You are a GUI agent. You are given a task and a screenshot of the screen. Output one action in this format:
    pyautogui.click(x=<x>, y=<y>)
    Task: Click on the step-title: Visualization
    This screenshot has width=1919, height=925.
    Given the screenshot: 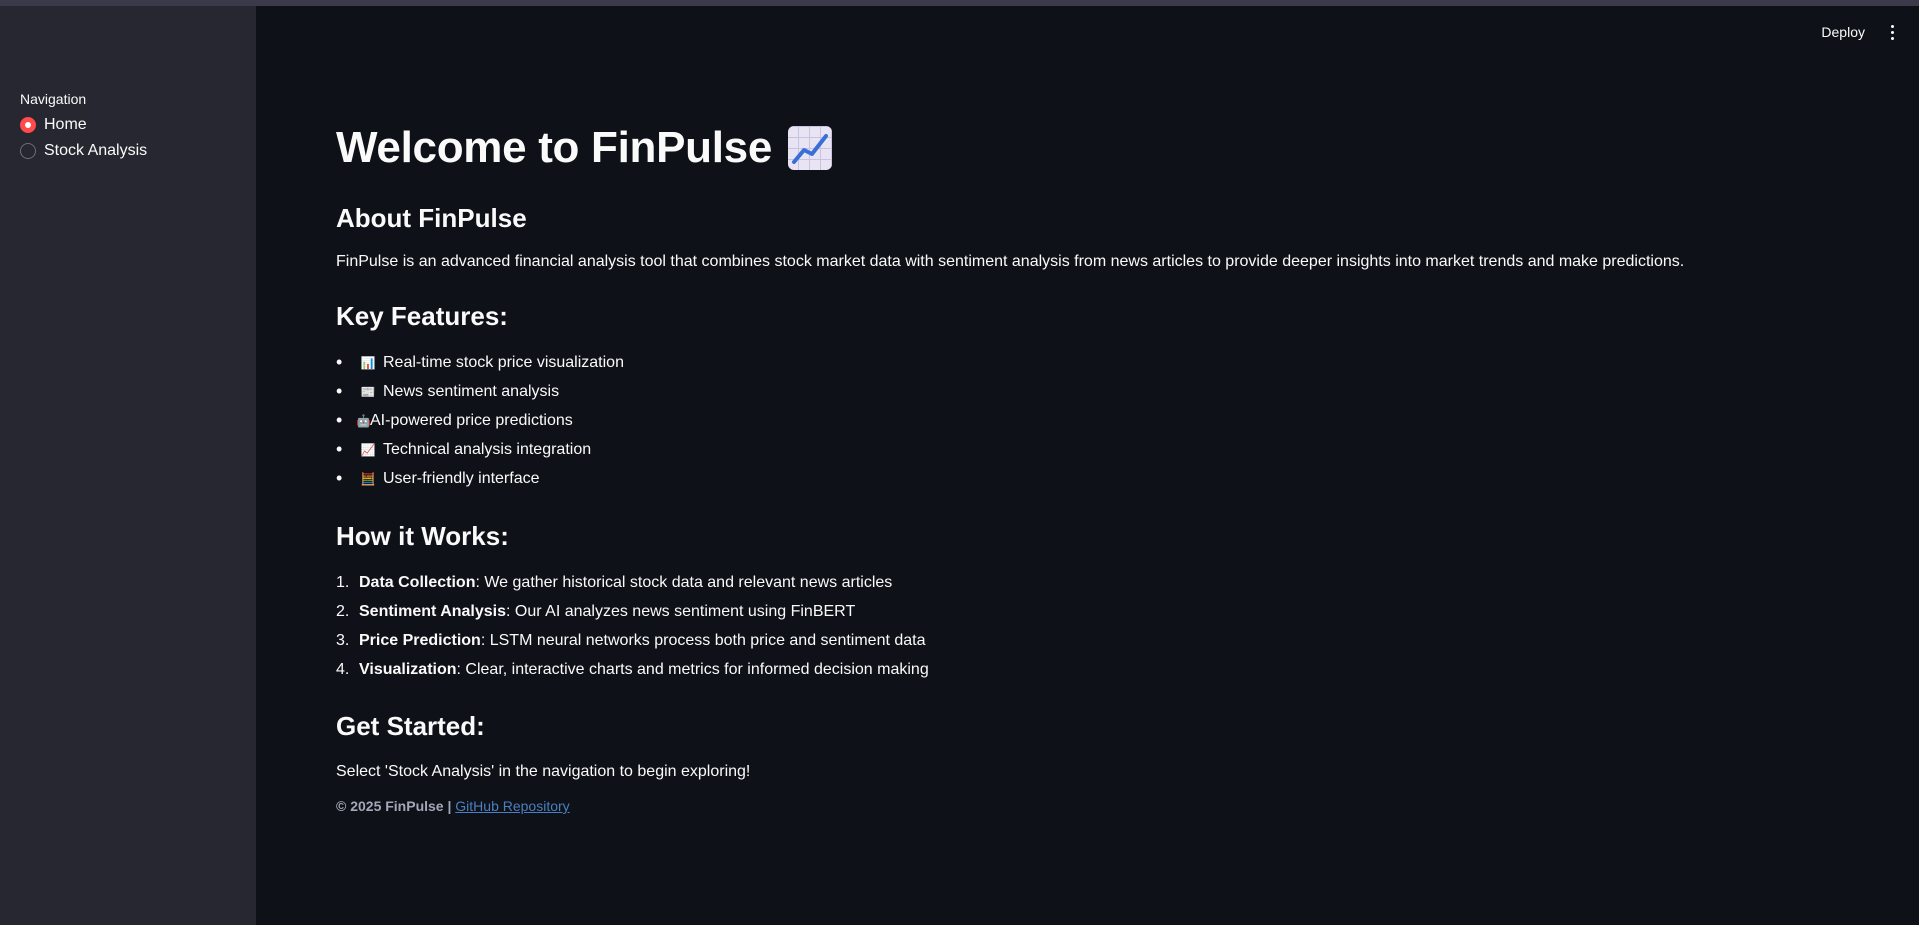 What is the action you would take?
    pyautogui.click(x=408, y=669)
    